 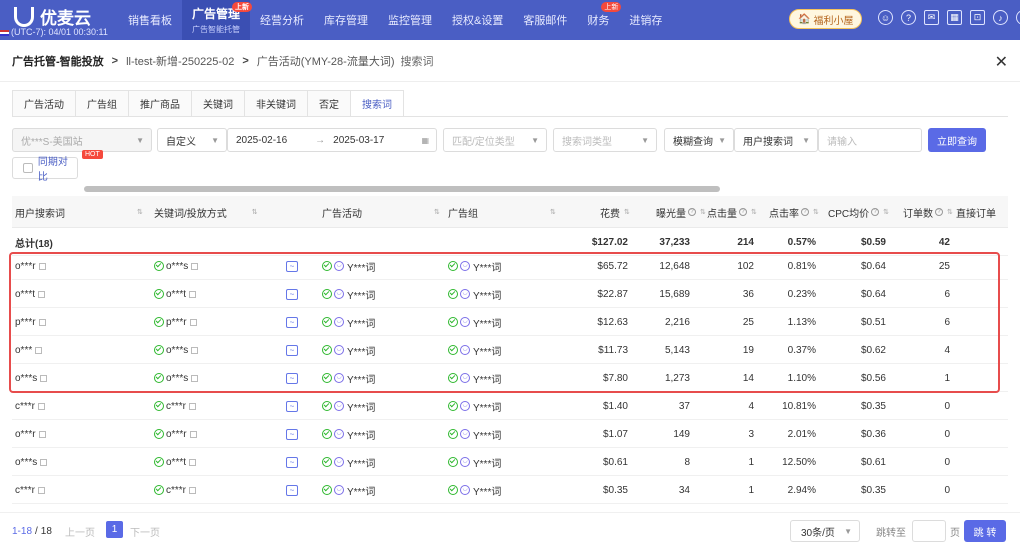 I want to click on col-spend: 花费 ⇅, so click(x=615, y=212).